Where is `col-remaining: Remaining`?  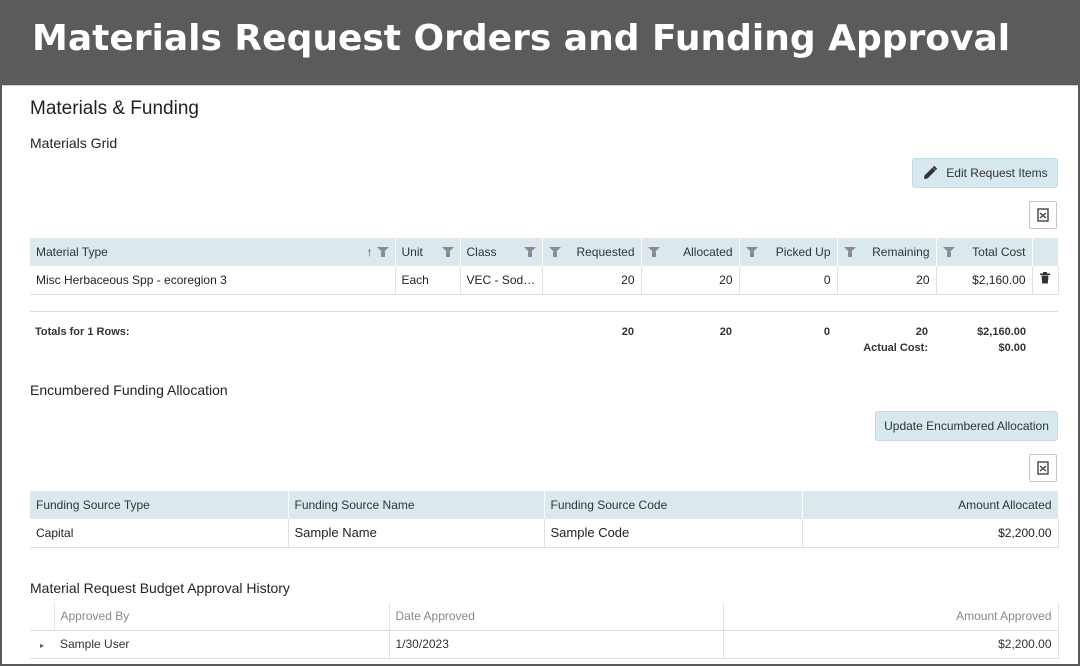
col-remaining: Remaining is located at coordinates (887, 252).